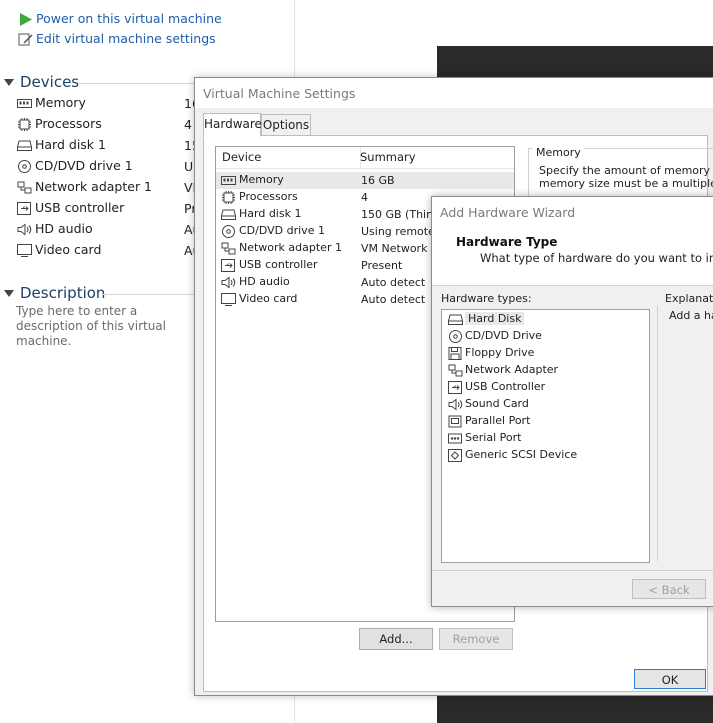 This screenshot has width=713, height=723. What do you see at coordinates (279, 93) in the screenshot?
I see `dialog-title: Virtual Machine Settings` at bounding box center [279, 93].